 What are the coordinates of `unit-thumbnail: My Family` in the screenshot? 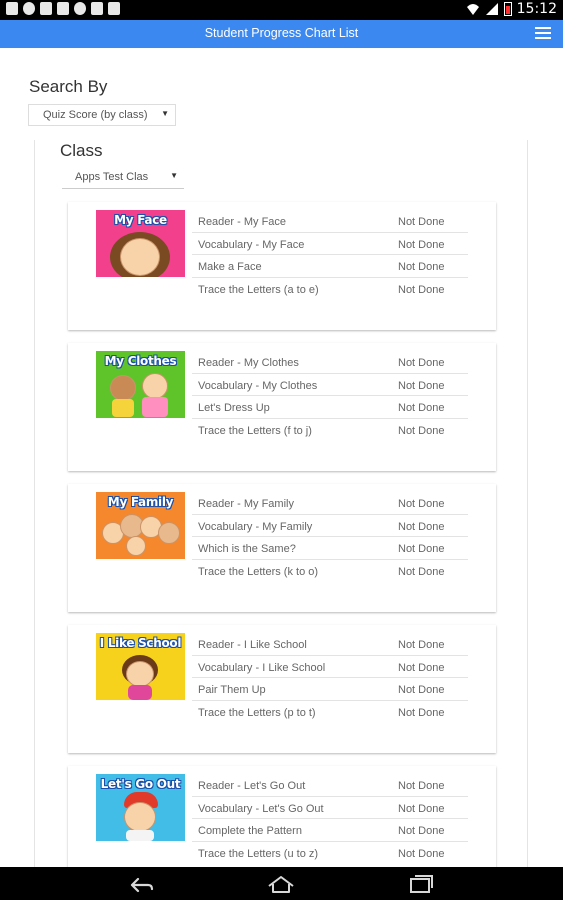 It's located at (140, 525).